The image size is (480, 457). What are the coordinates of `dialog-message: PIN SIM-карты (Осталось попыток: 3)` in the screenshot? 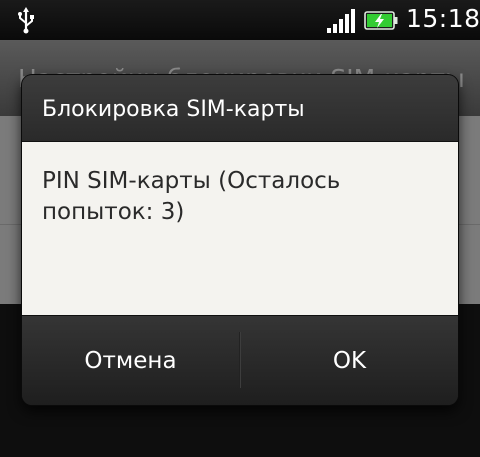 It's located at (191, 196).